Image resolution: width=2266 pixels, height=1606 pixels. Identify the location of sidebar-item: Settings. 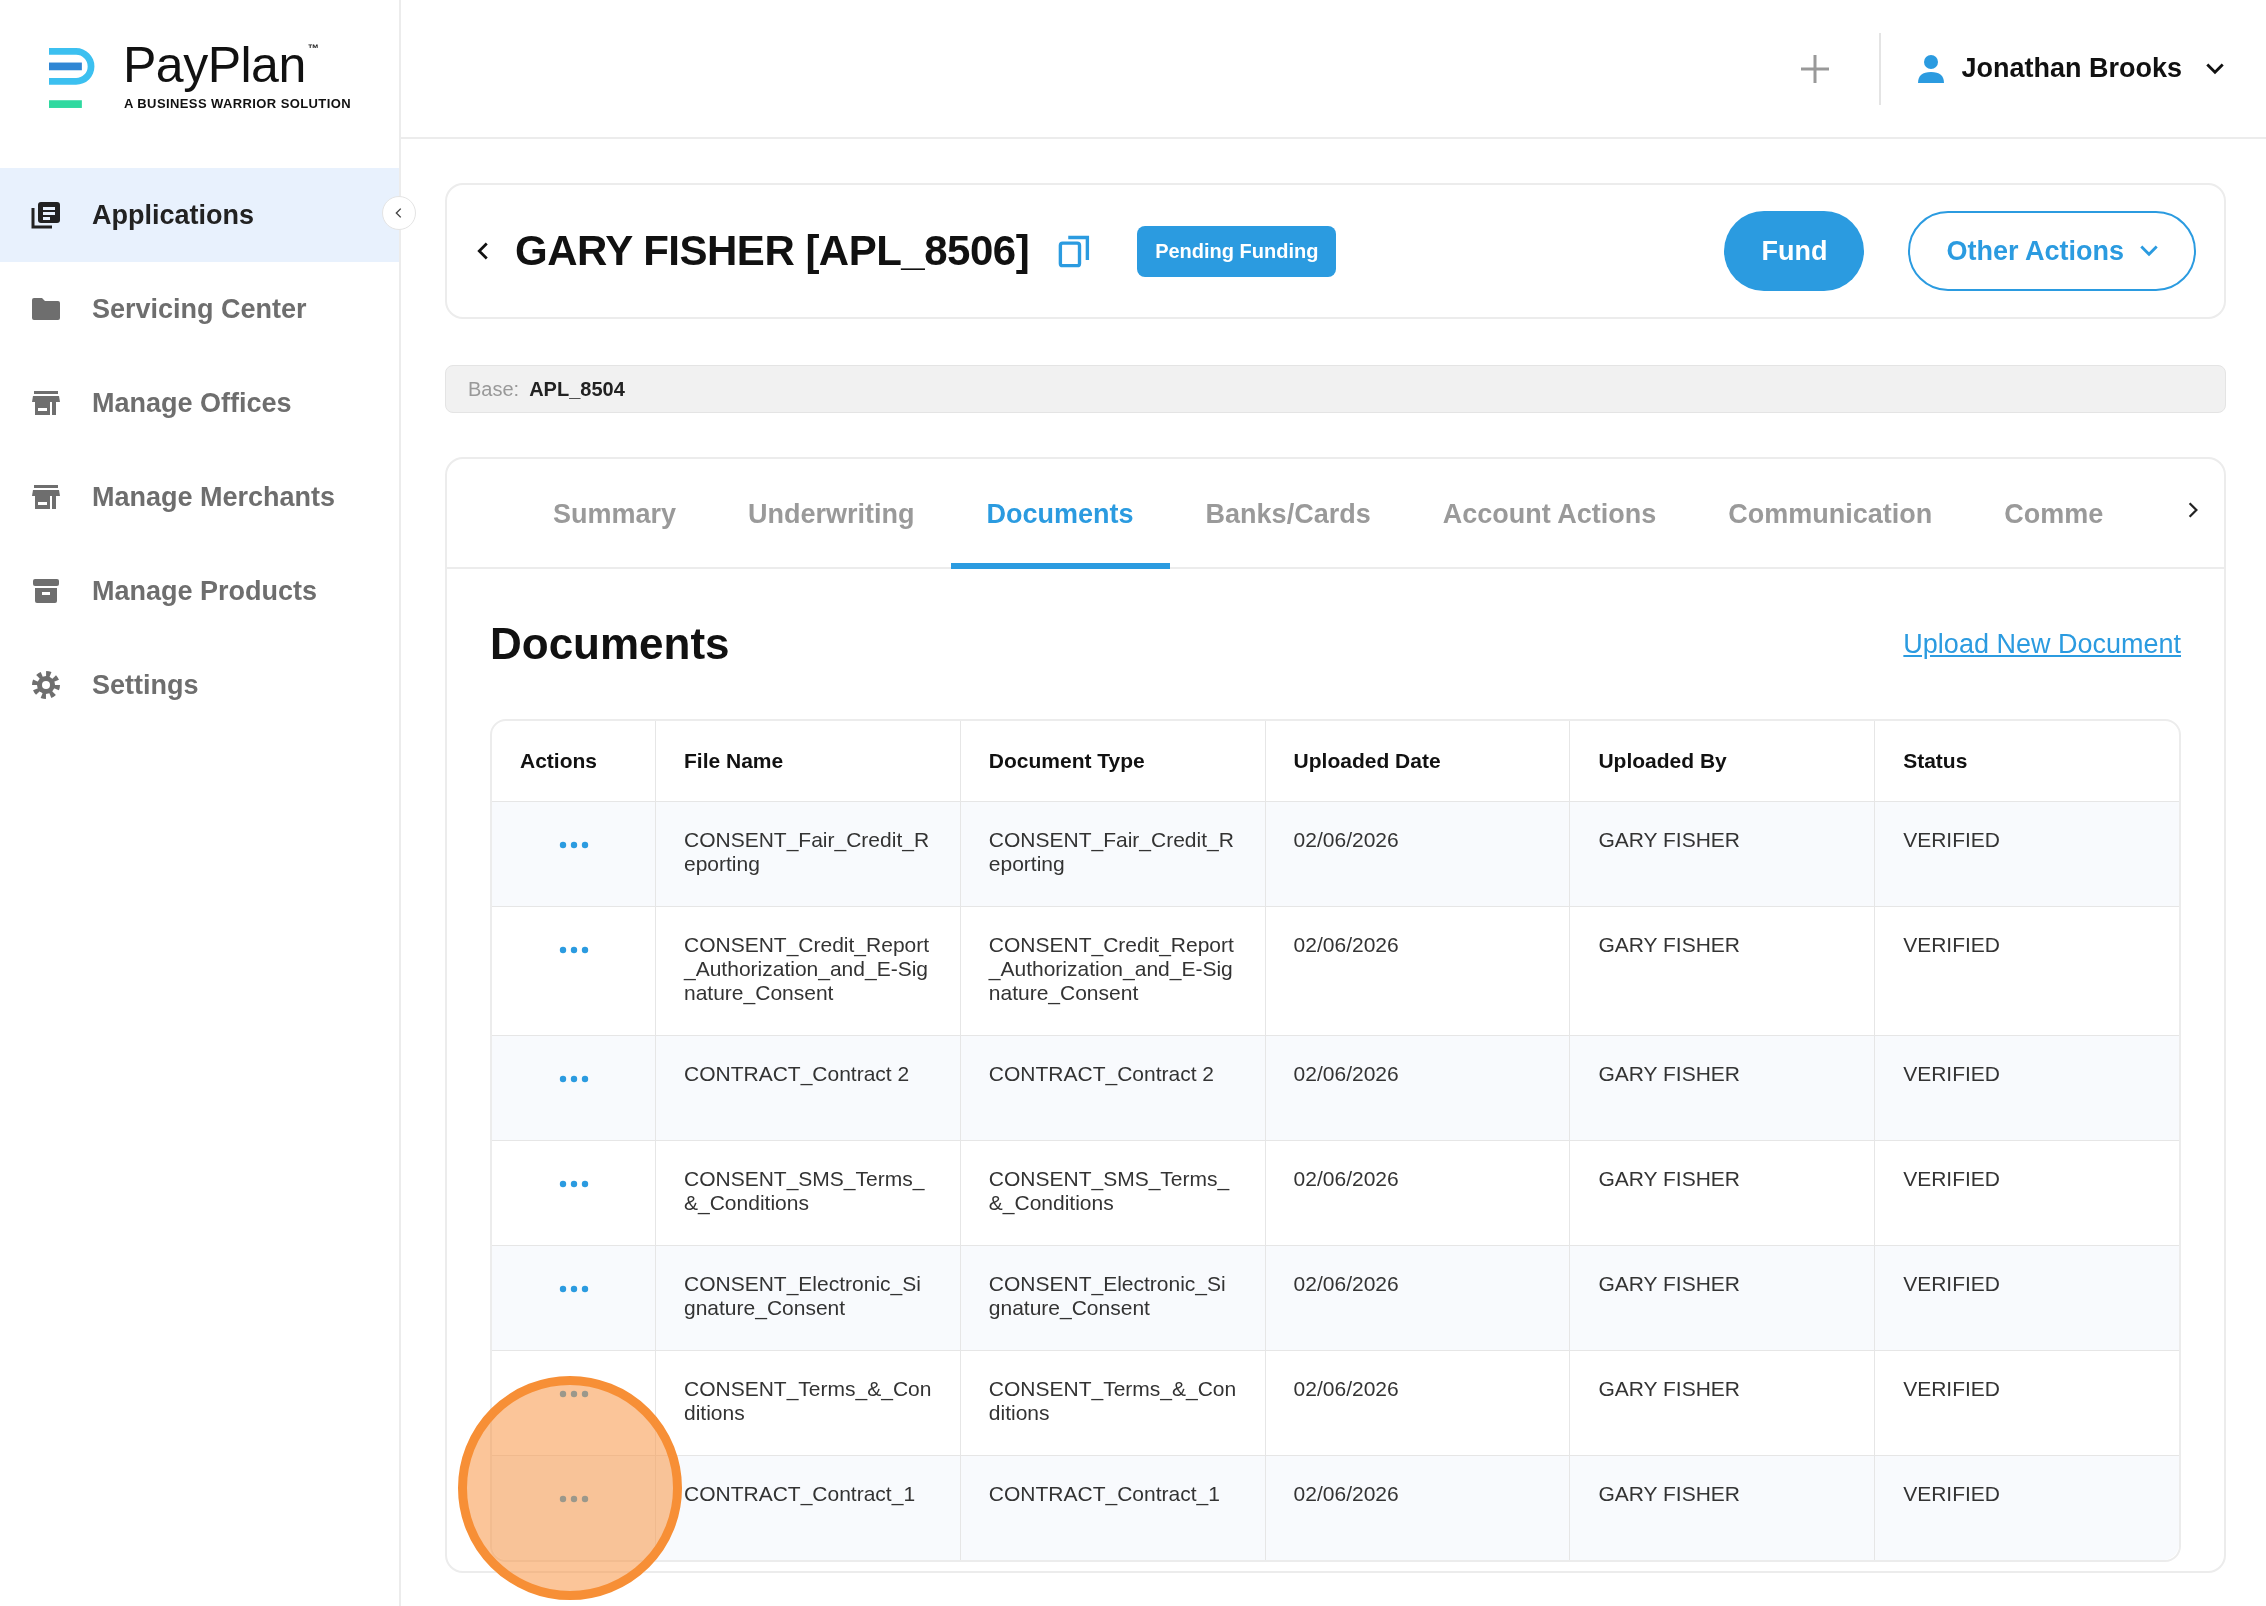
(199, 685).